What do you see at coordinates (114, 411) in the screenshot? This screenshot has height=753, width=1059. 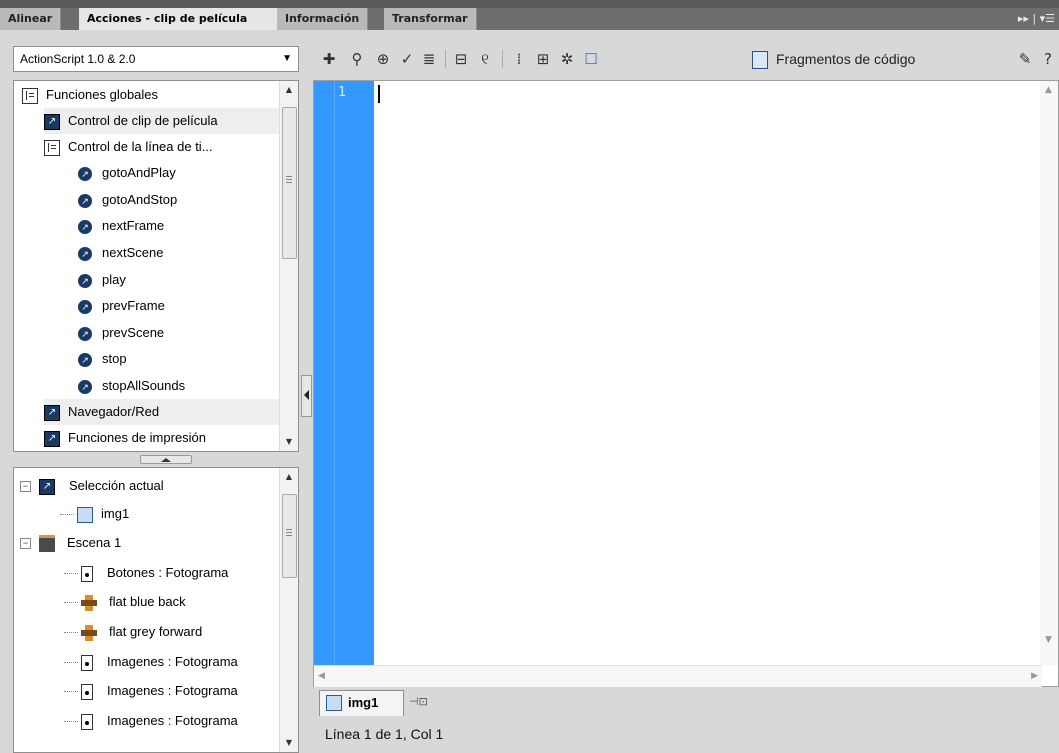 I see `toolbox-item-label: Navegador/Red` at bounding box center [114, 411].